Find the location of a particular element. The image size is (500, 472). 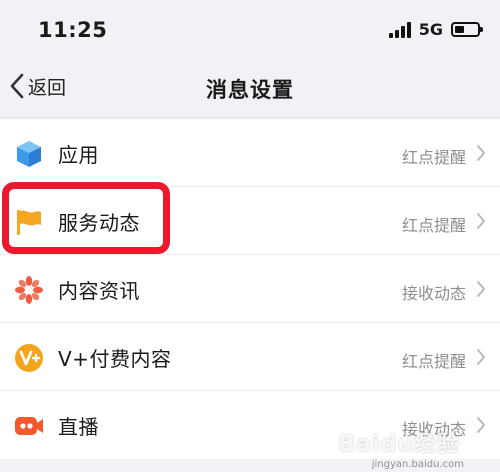

battery-fill is located at coordinates (459, 29).